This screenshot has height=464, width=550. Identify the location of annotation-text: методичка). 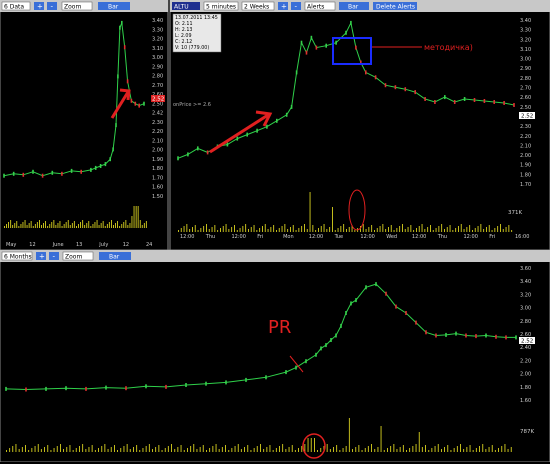
(448, 47).